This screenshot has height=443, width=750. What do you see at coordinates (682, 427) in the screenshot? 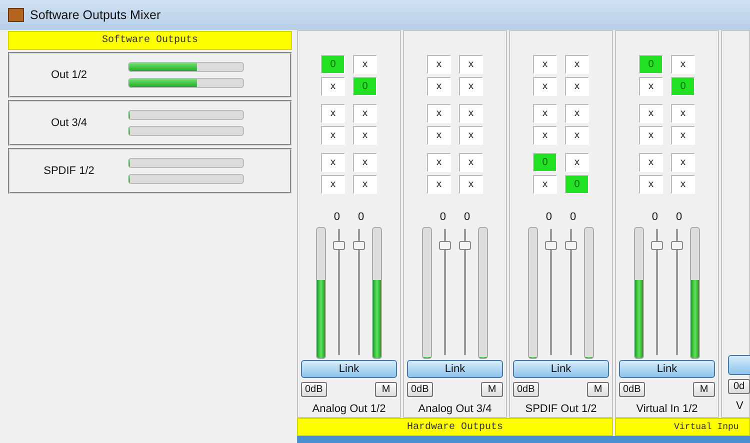
I see `section-header: Virtual Inpu` at bounding box center [682, 427].